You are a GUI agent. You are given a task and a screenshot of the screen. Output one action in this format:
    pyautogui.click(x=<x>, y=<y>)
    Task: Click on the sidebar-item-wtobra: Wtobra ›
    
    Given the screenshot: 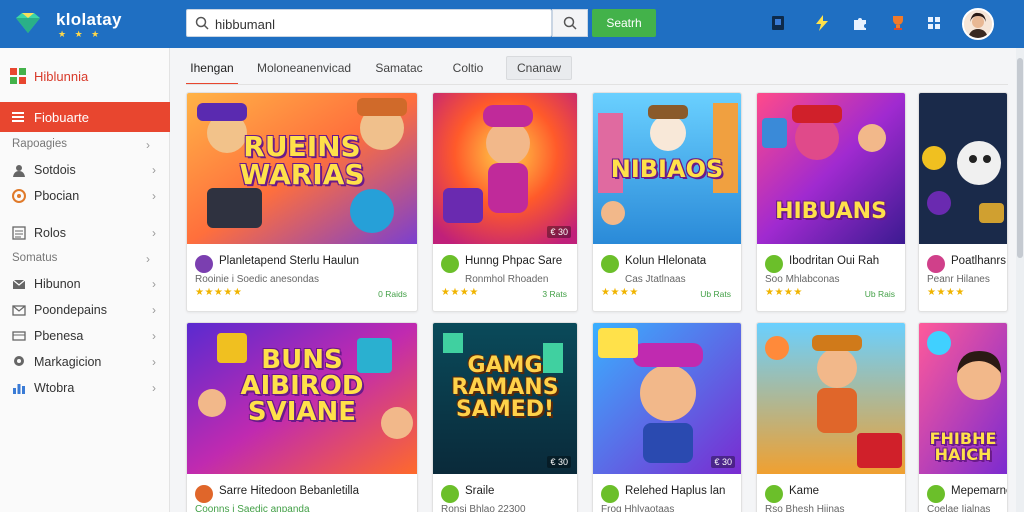 What is the action you would take?
    pyautogui.click(x=85, y=388)
    